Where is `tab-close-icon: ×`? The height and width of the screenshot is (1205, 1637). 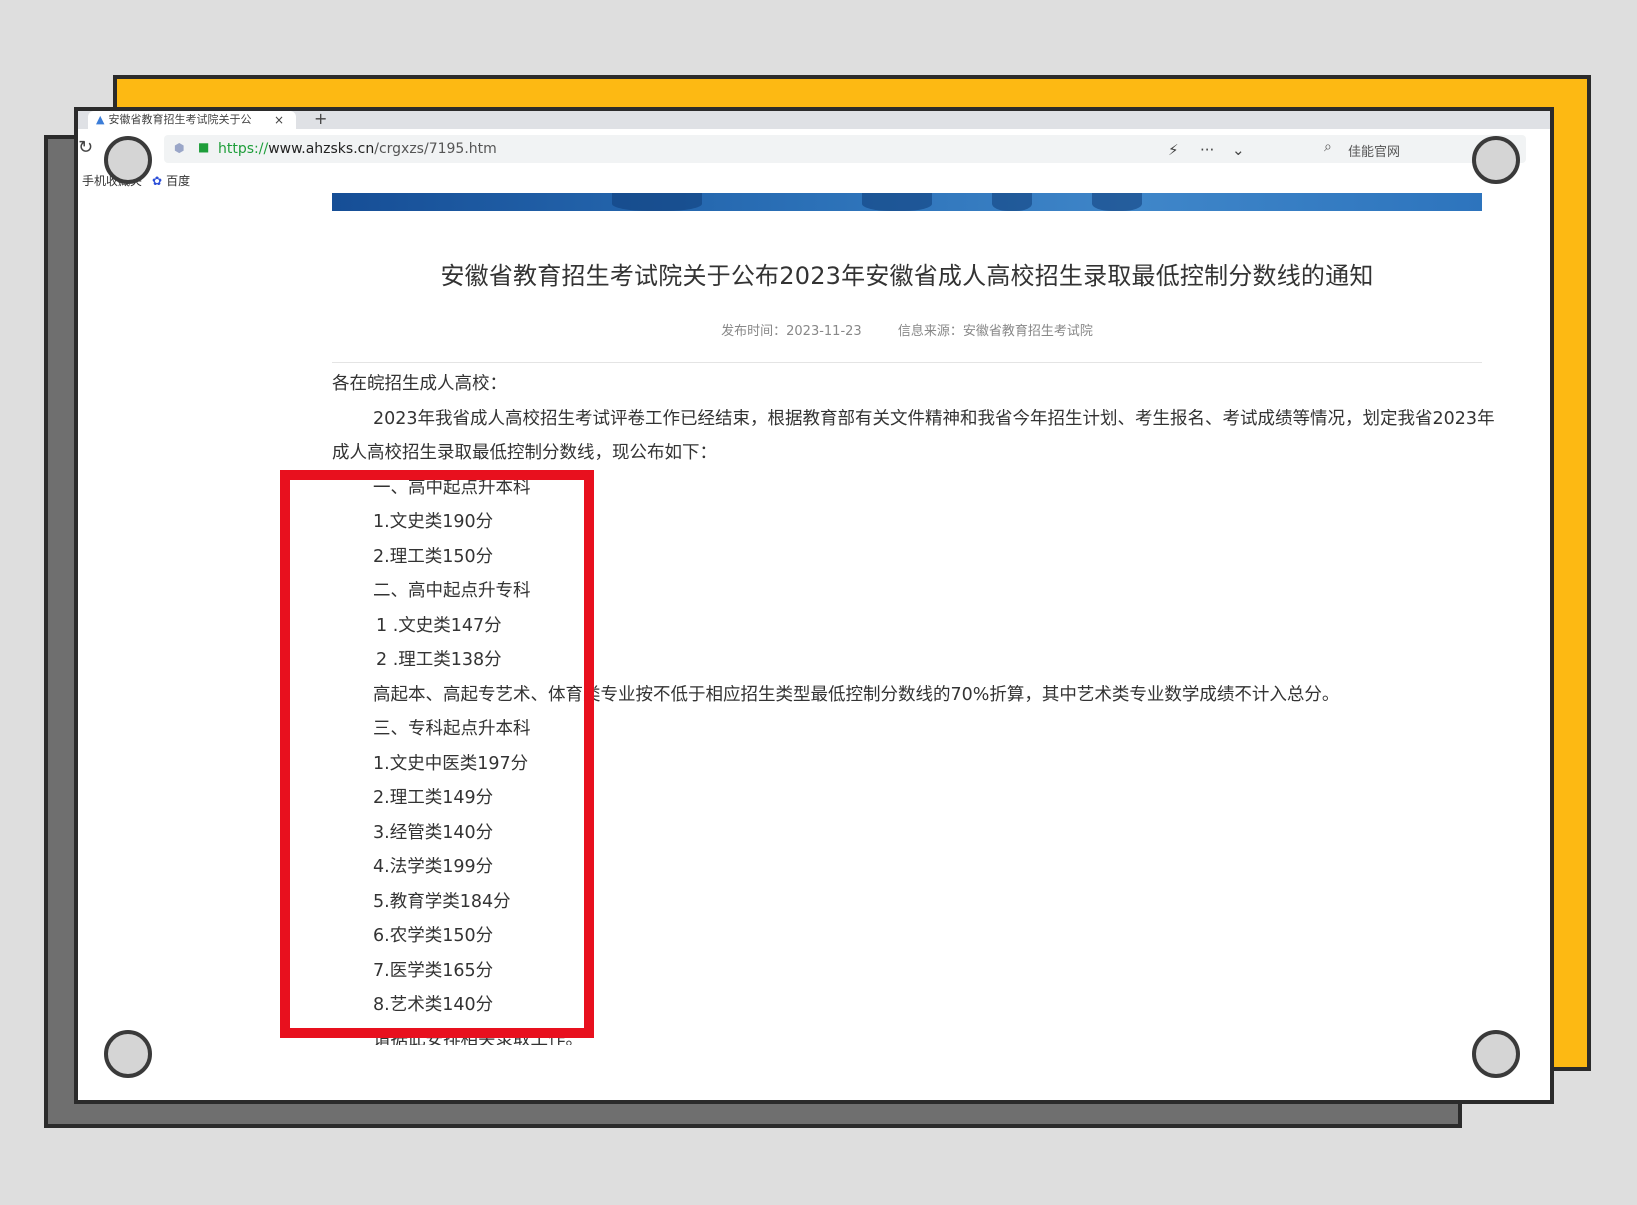 tab-close-icon: × is located at coordinates (279, 120).